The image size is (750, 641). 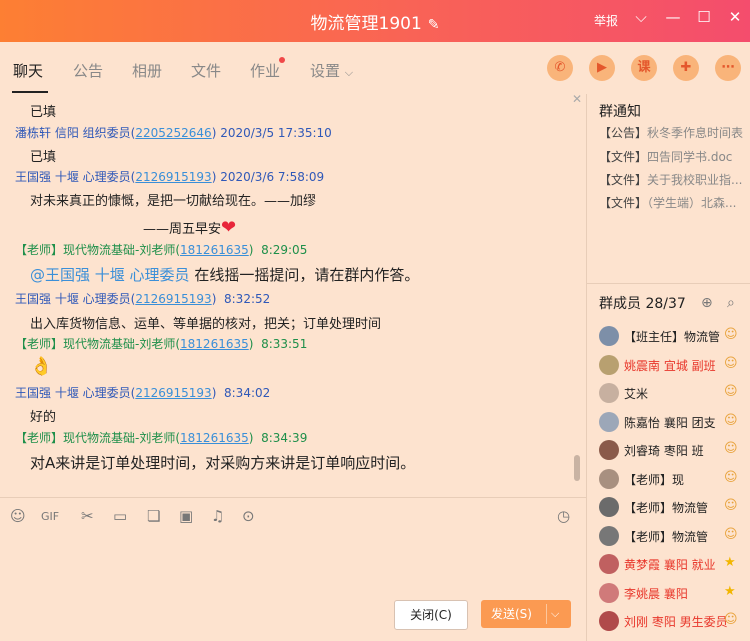 What do you see at coordinates (690, 157) in the screenshot?
I see `notice-text: 四告同学书.doc` at bounding box center [690, 157].